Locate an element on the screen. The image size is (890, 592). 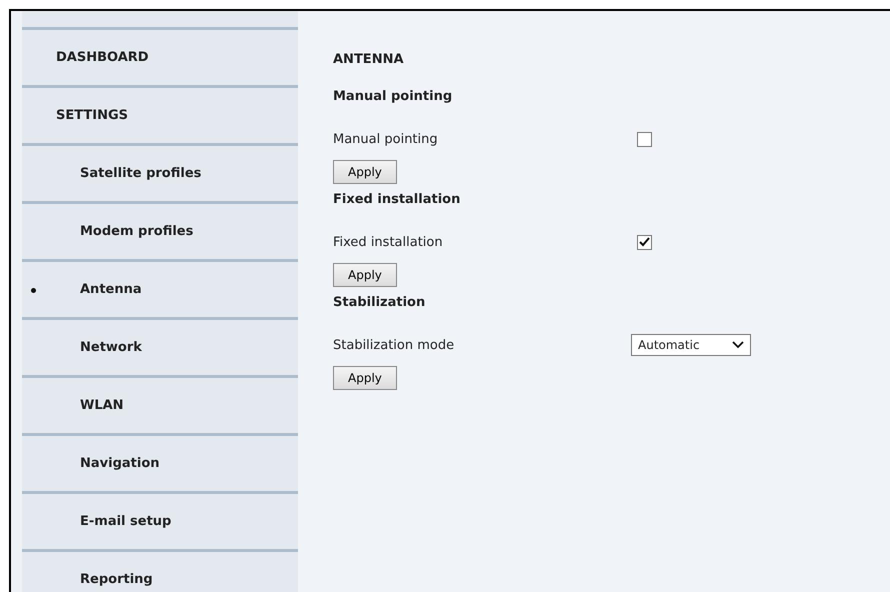
page-title: ANTENNA is located at coordinates (369, 59).